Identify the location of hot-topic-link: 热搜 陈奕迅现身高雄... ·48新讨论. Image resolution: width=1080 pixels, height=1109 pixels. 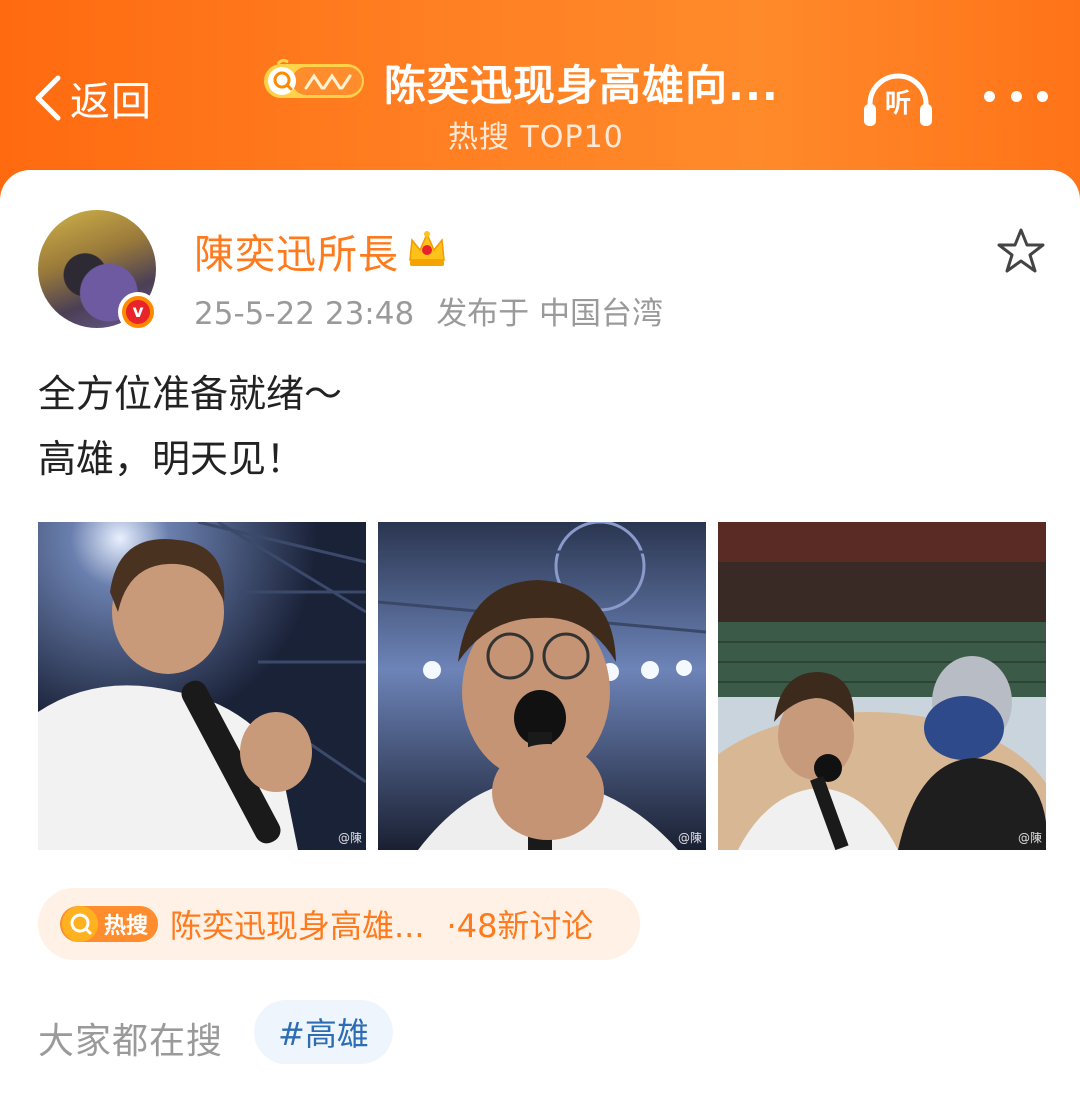
(339, 924).